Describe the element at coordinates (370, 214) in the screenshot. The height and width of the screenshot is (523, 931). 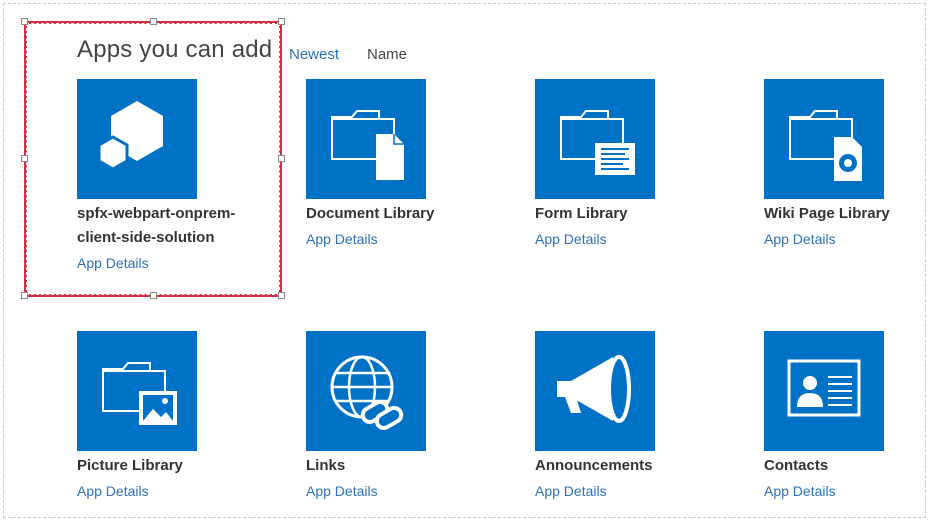
I see `app-title: Document Library` at that location.